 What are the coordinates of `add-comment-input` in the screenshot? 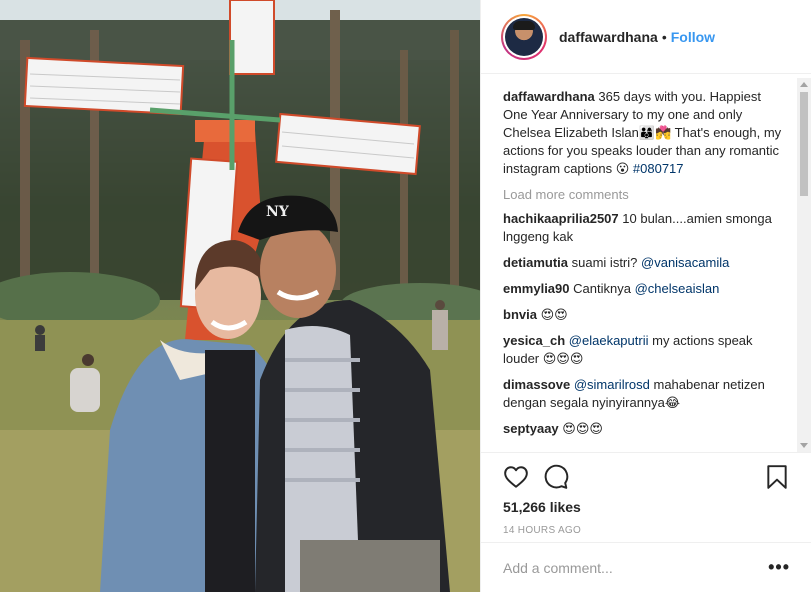 It's located at (636, 567).